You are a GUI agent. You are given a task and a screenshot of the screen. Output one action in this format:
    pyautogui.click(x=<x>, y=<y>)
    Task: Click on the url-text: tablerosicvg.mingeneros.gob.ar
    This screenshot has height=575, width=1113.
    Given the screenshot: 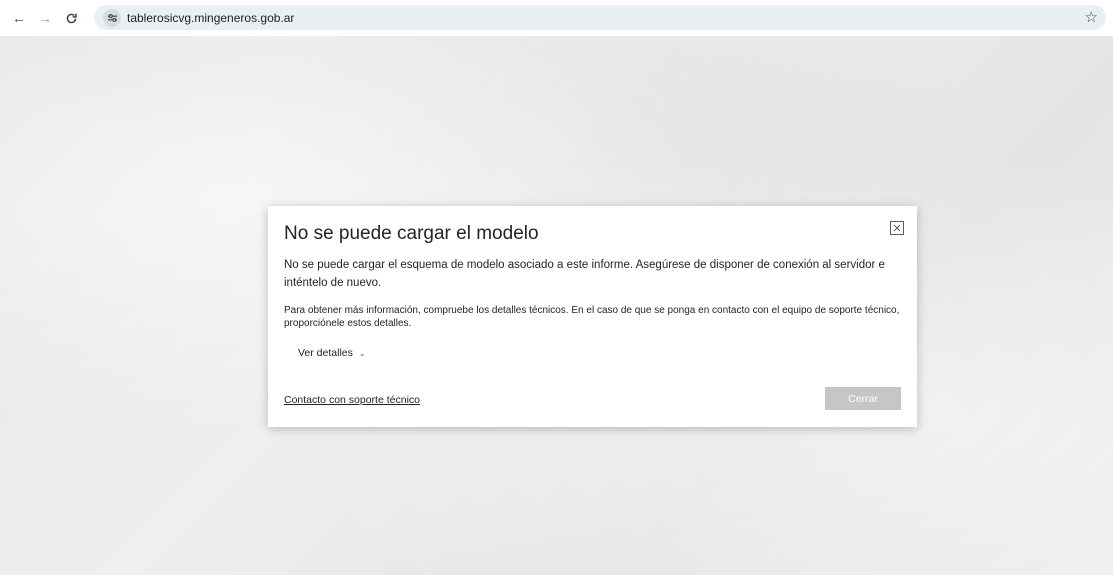 What is the action you would take?
    pyautogui.click(x=211, y=17)
    